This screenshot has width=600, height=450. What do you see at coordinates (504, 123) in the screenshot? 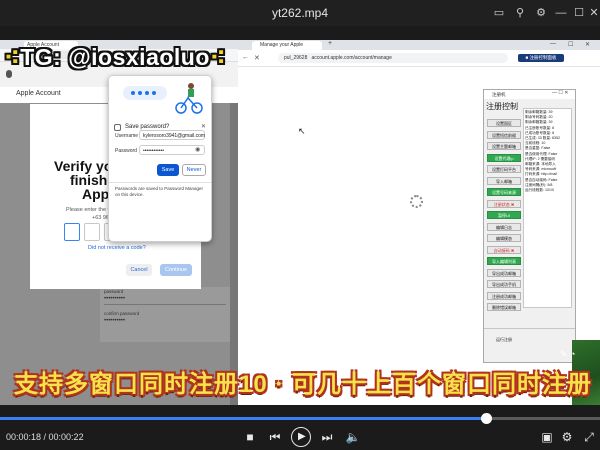
I see `panel-button: 设置国区` at bounding box center [504, 123].